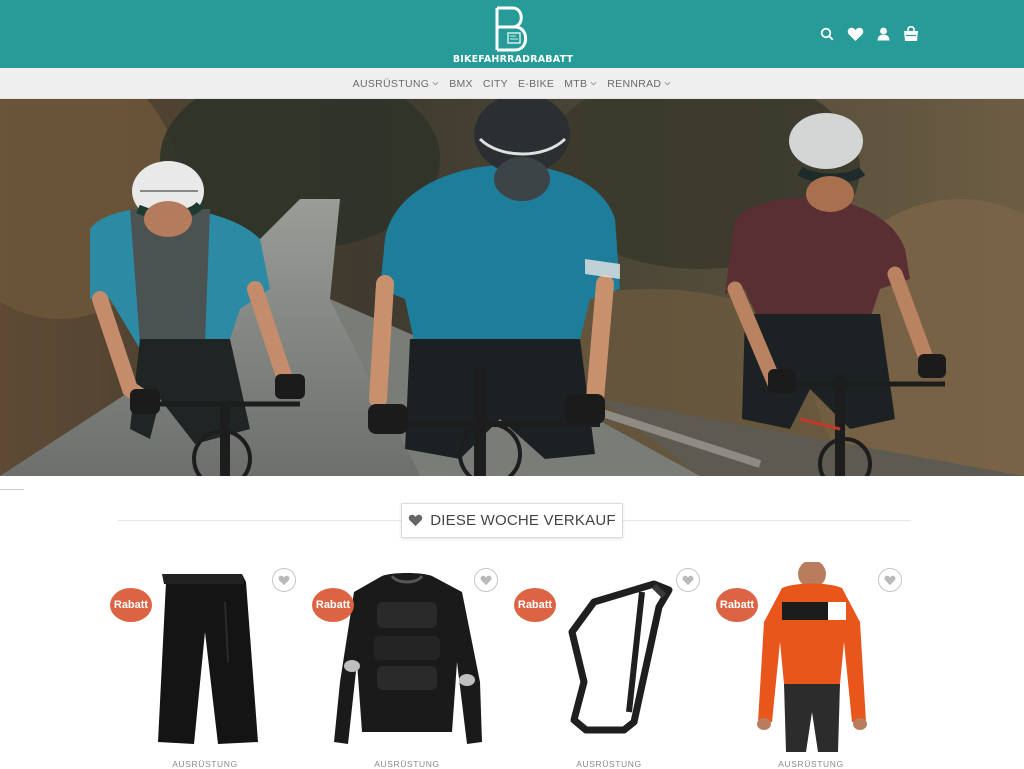  What do you see at coordinates (391, 83) in the screenshot?
I see `nav-item-label: AUSRÜSTUNG` at bounding box center [391, 83].